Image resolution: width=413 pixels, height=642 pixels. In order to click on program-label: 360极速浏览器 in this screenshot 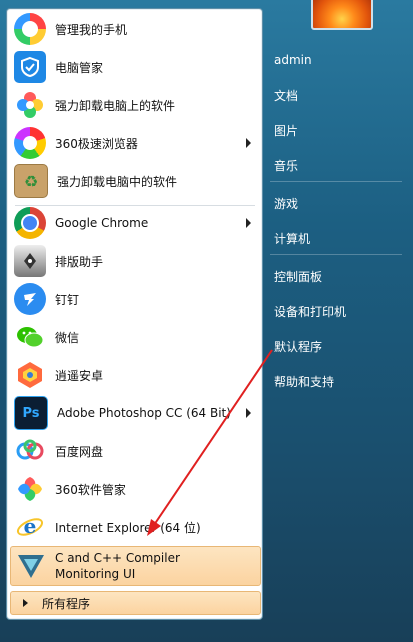, I will do `click(96, 143)`.